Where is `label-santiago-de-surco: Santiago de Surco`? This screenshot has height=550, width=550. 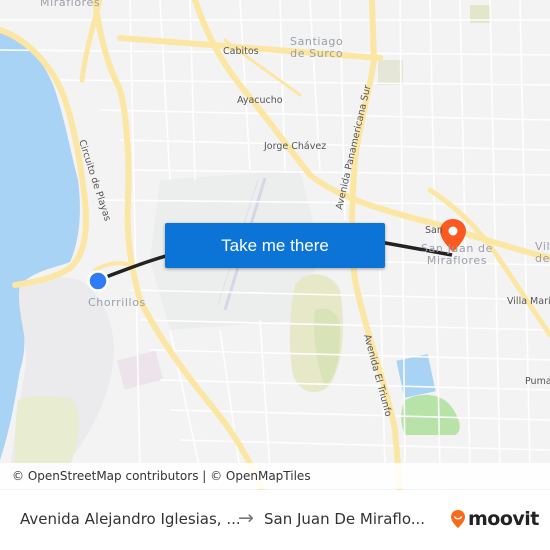
label-santiago-de-surco: Santiago de Surco is located at coordinates (317, 47).